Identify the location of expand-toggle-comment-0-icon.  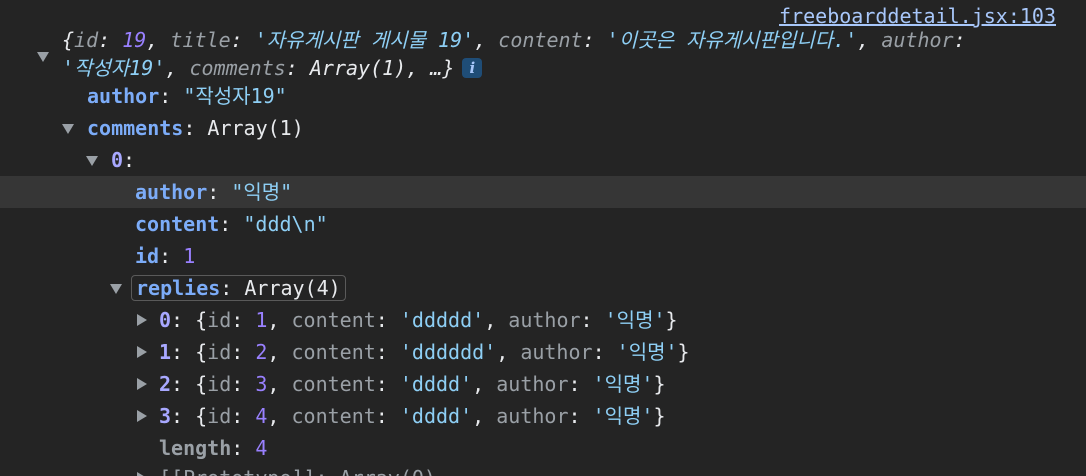
(92, 161).